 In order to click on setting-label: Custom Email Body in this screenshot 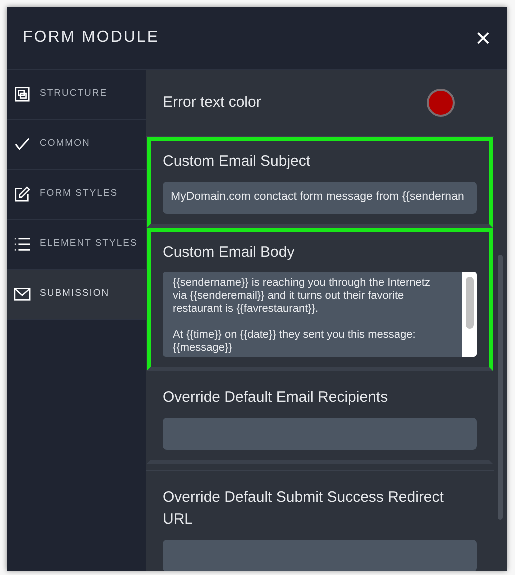, I will do `click(229, 252)`.